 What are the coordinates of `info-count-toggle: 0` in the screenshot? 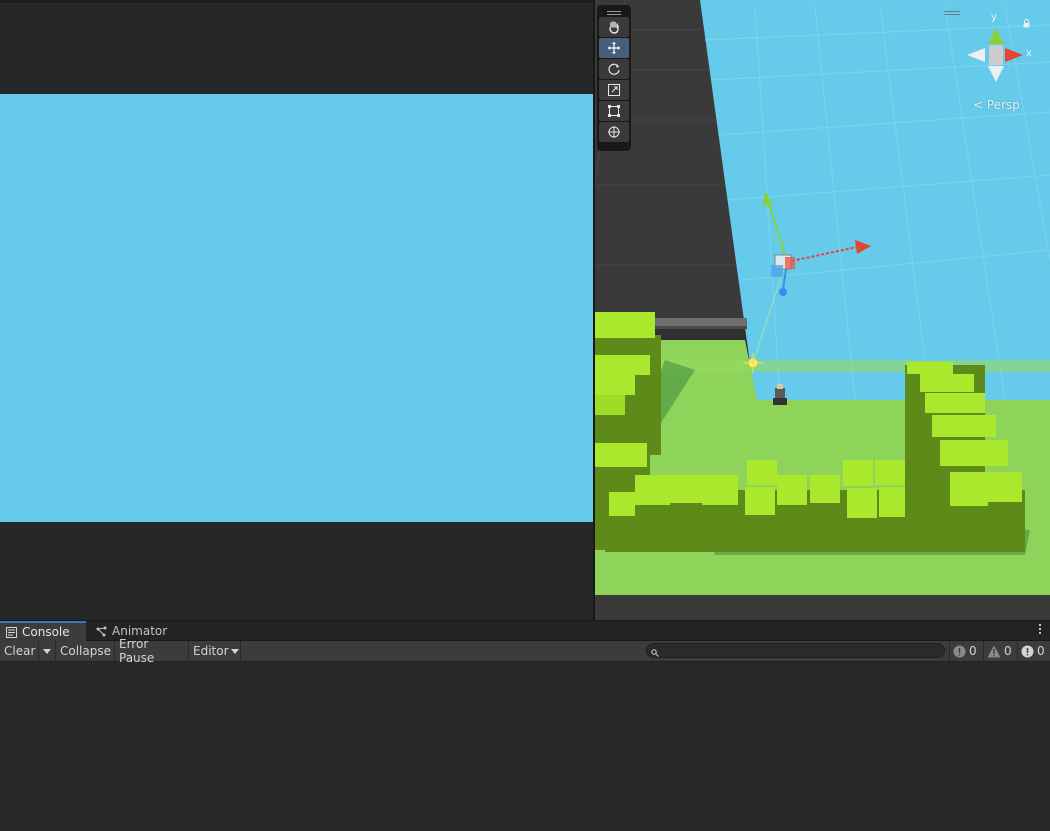 It's located at (965, 651).